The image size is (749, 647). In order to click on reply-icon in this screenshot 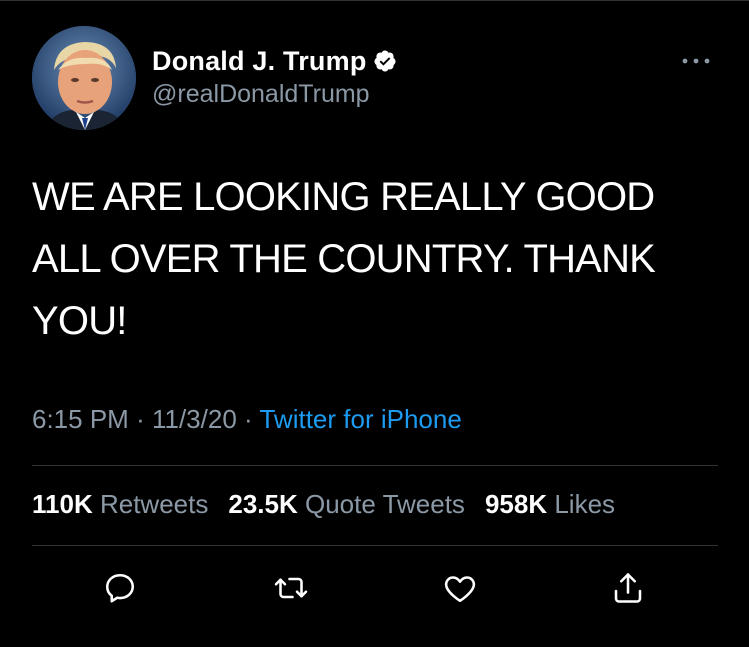, I will do `click(120, 588)`.